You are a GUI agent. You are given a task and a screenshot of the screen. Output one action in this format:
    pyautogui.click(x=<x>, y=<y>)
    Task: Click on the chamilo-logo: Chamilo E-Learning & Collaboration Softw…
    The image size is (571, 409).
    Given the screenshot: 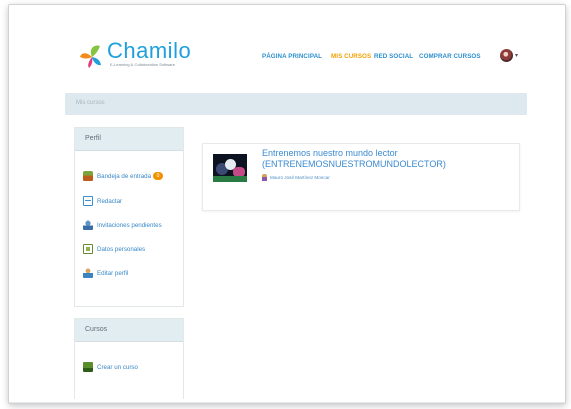 What is the action you would take?
    pyautogui.click(x=135, y=55)
    